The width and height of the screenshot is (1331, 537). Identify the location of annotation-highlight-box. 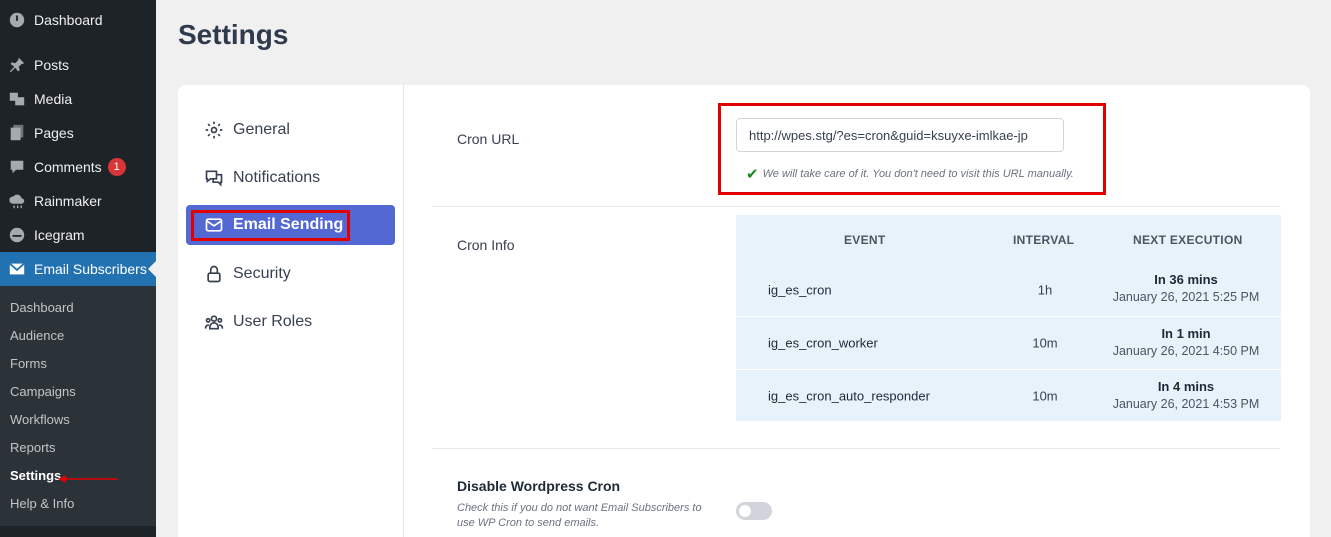
(270, 225).